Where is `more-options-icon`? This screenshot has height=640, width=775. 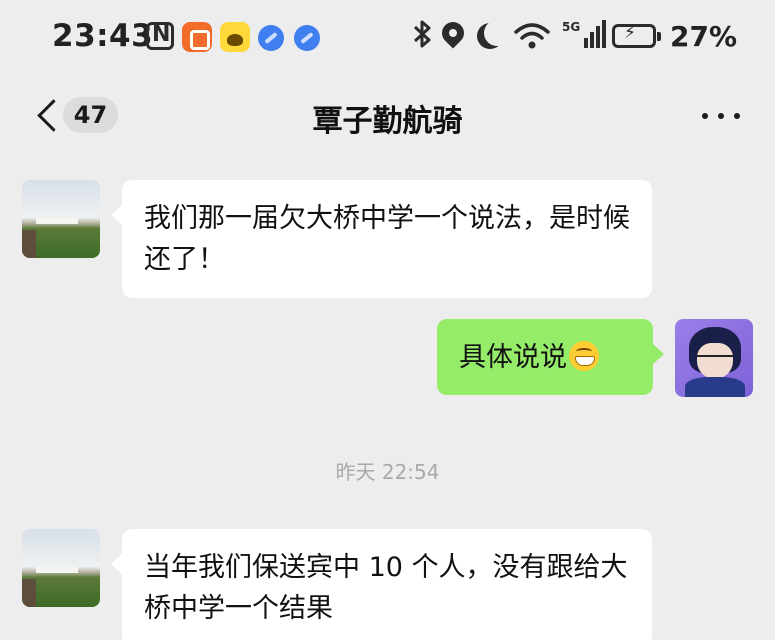
more-options-icon is located at coordinates (721, 116).